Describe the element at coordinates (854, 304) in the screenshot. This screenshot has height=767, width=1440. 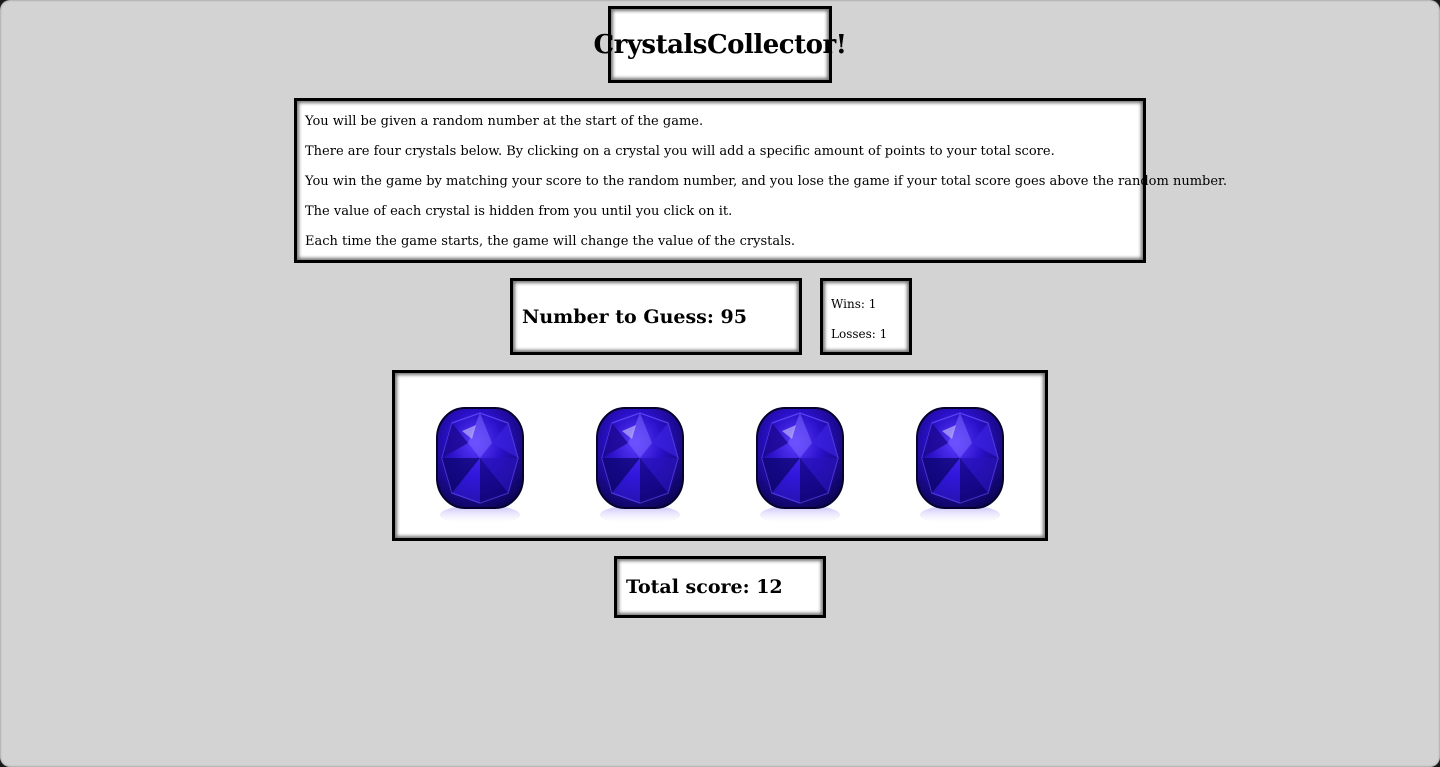
I see `wins-count: Wins: 1` at that location.